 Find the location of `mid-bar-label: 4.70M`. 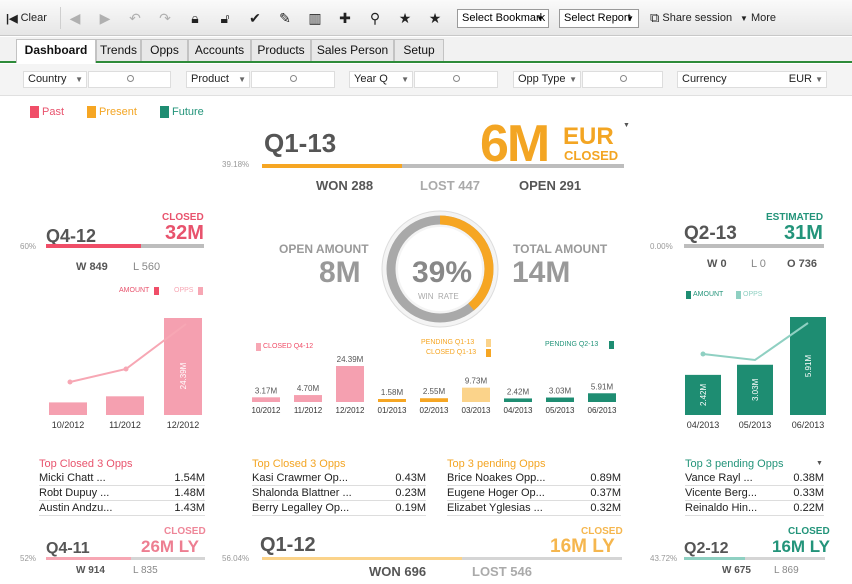

mid-bar-label: 4.70M is located at coordinates (308, 388).